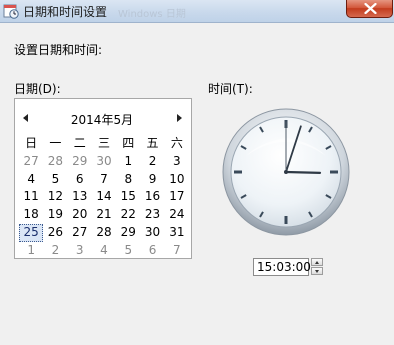 The width and height of the screenshot is (394, 345). What do you see at coordinates (55, 215) in the screenshot?
I see `calendar-day: 19` at bounding box center [55, 215].